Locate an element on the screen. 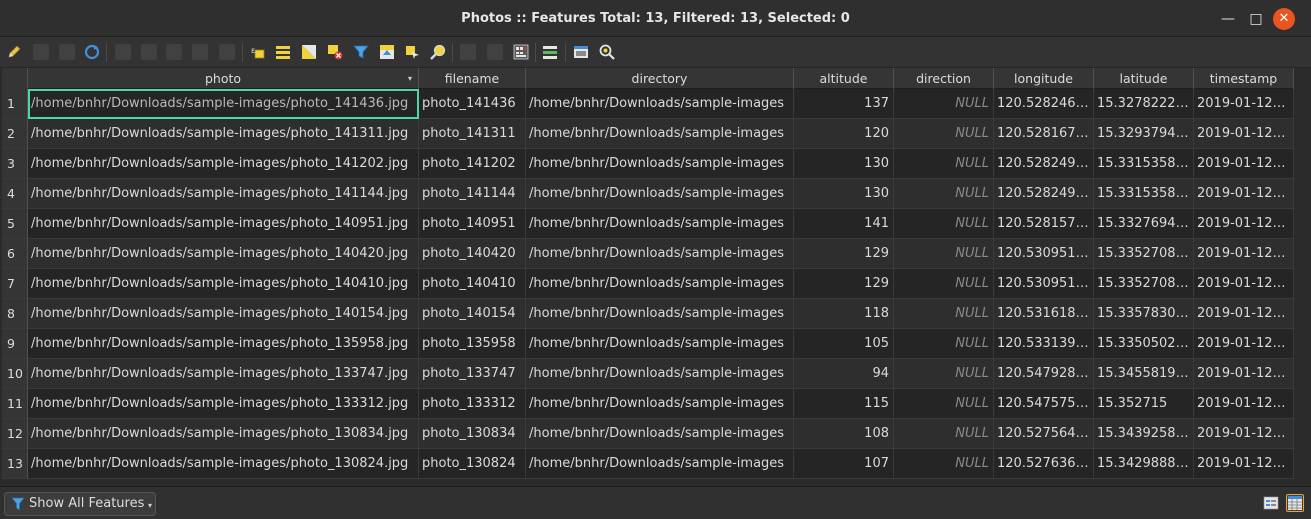  column-header-filename: filename is located at coordinates (472, 78).